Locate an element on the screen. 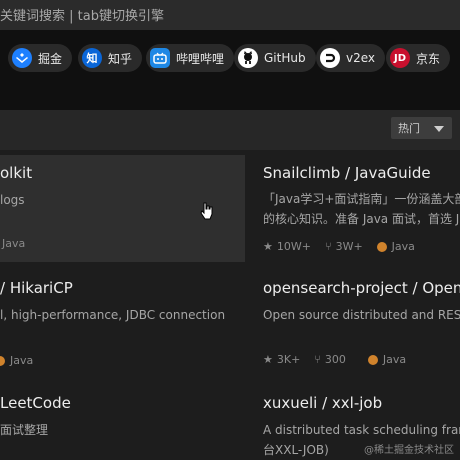  site-chip-juejin: 掘金 is located at coordinates (40, 58).